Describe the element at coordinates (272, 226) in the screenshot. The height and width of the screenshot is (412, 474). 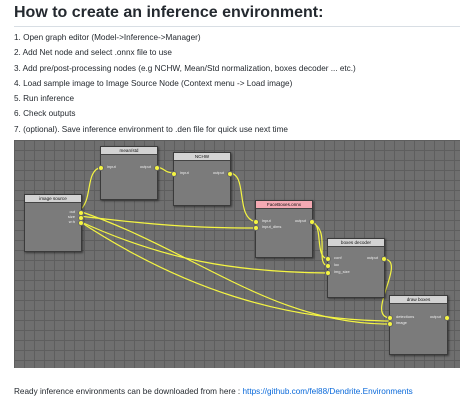
I see `port-label: input_dims` at that location.